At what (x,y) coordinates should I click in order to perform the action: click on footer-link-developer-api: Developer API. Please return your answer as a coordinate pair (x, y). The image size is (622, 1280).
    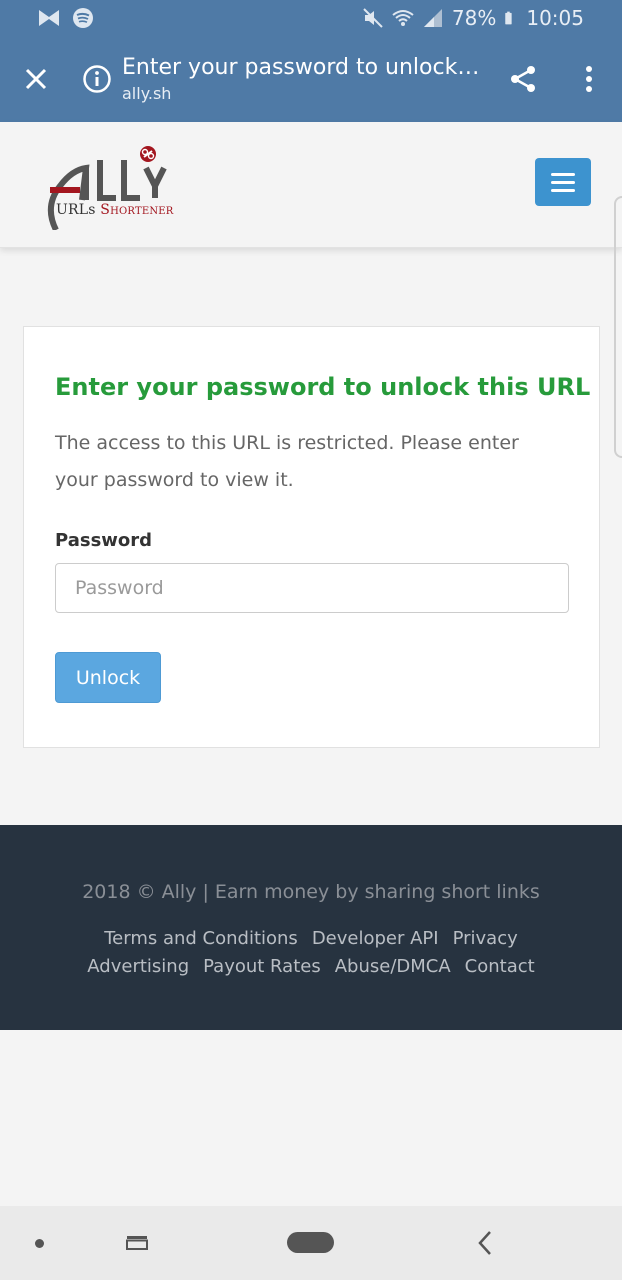
    Looking at the image, I should click on (375, 939).